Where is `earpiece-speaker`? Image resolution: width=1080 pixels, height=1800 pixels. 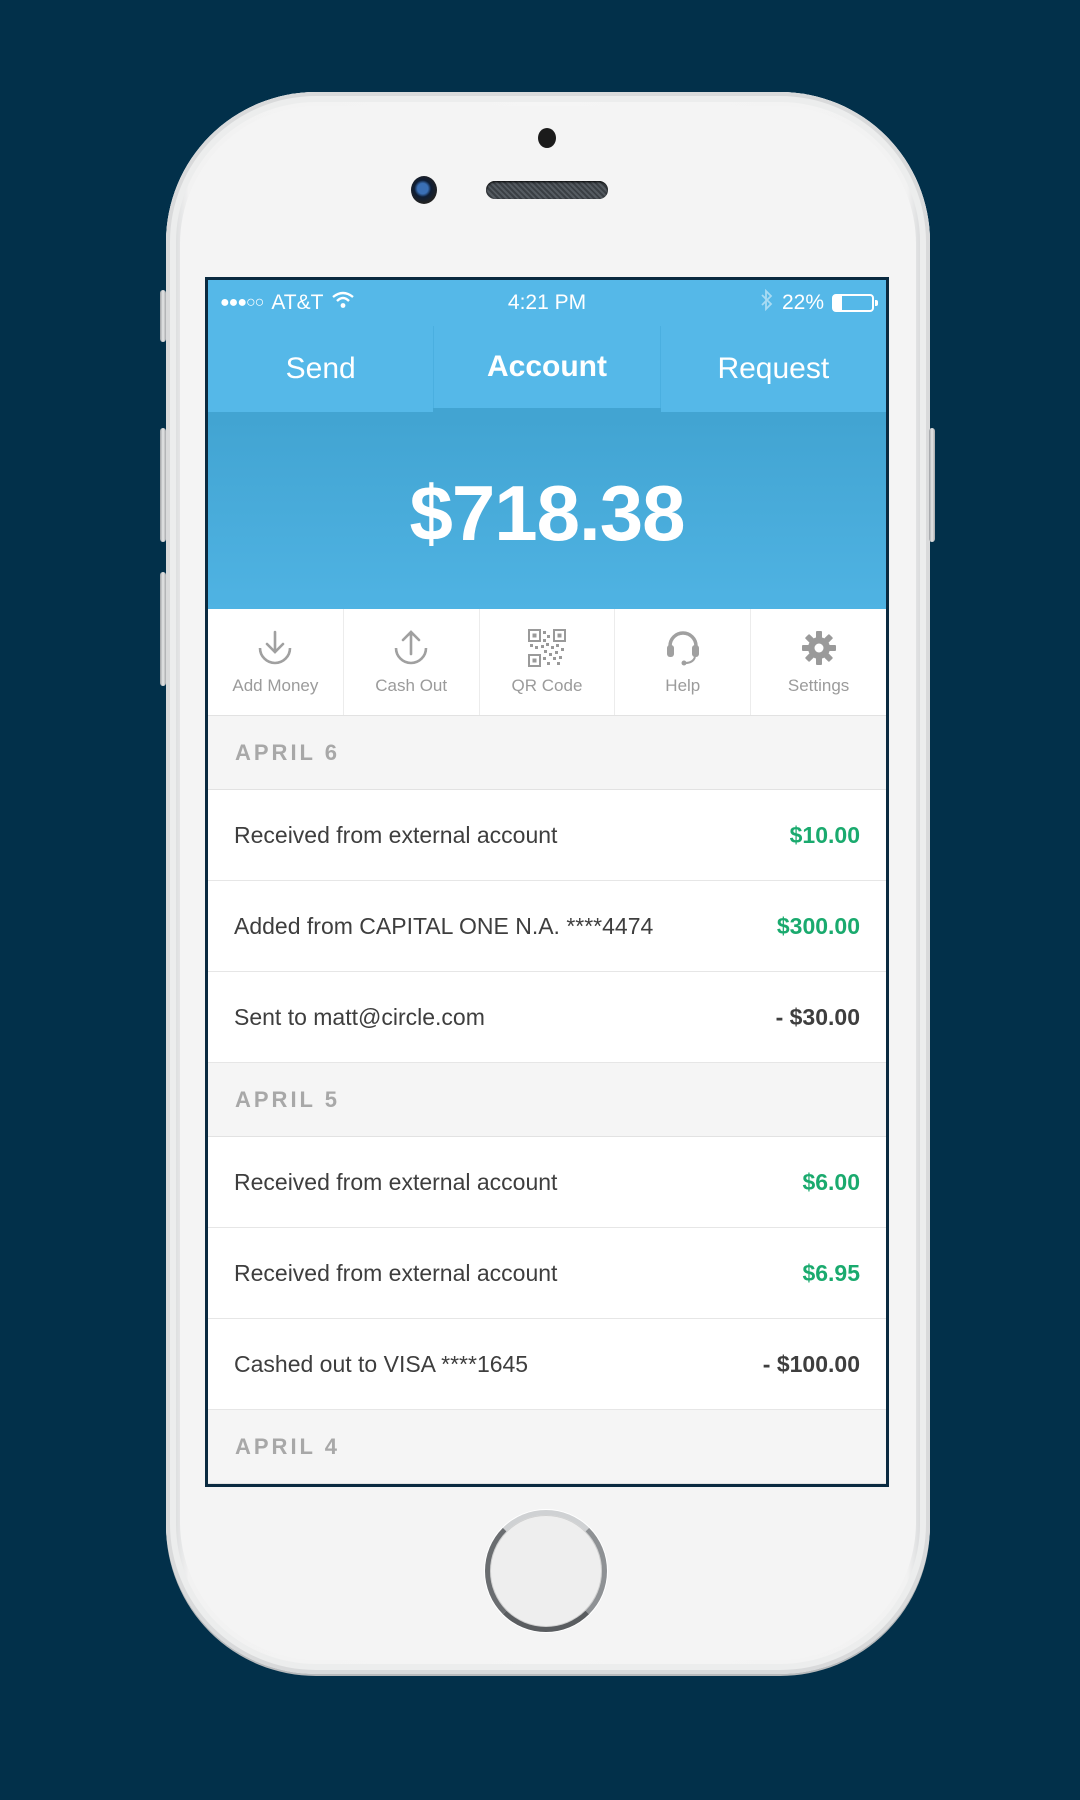 earpiece-speaker is located at coordinates (547, 190).